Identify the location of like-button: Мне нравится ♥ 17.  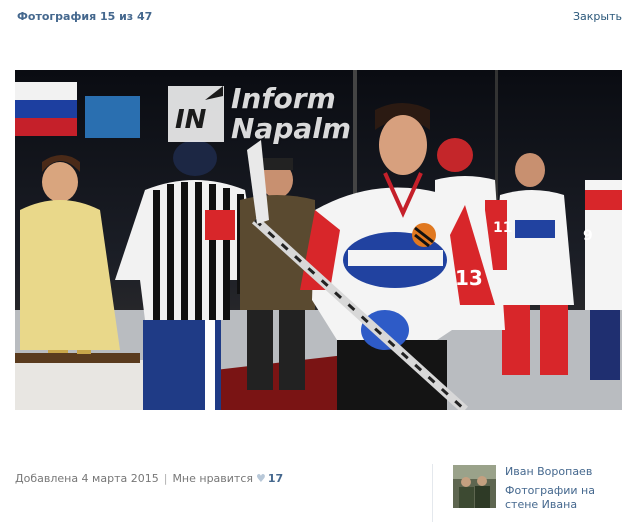
(227, 478).